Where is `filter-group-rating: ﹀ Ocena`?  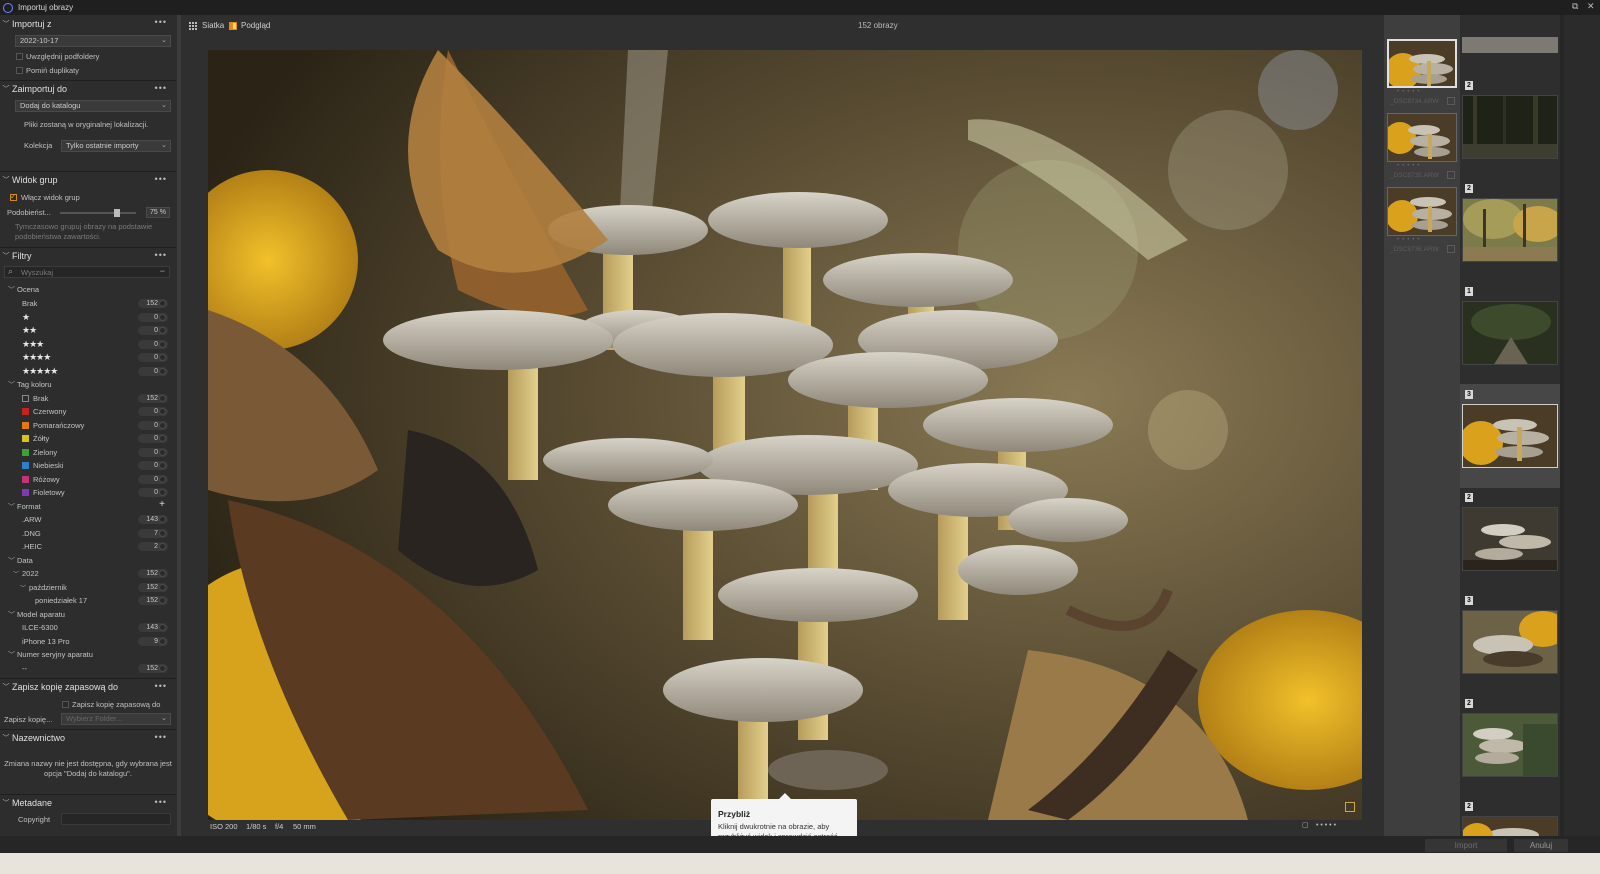
filter-group-rating: ﹀ Ocena is located at coordinates (88, 289).